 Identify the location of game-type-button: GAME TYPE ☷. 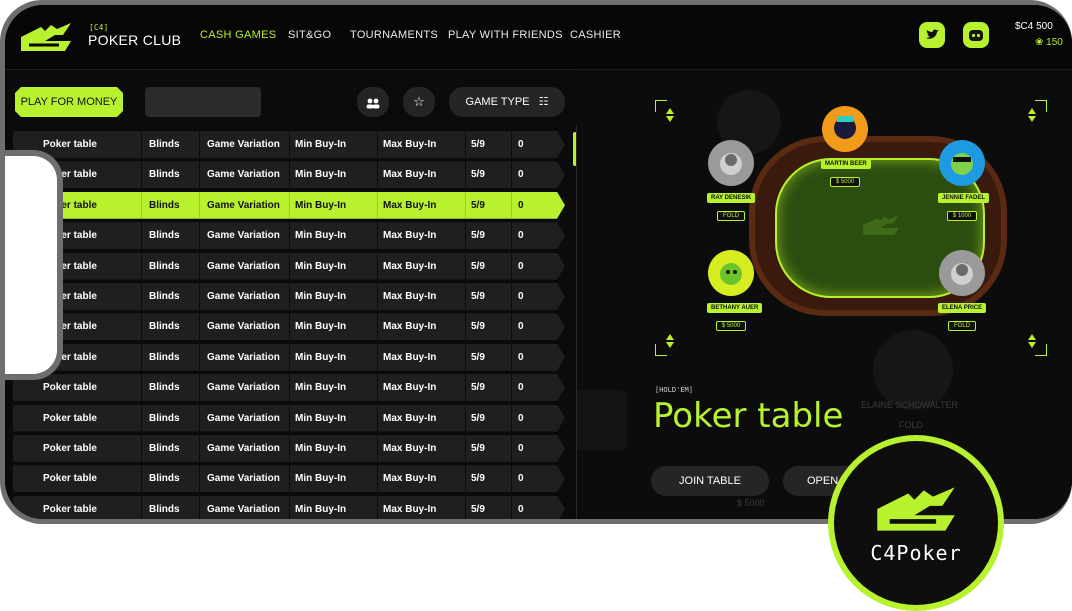
(507, 102).